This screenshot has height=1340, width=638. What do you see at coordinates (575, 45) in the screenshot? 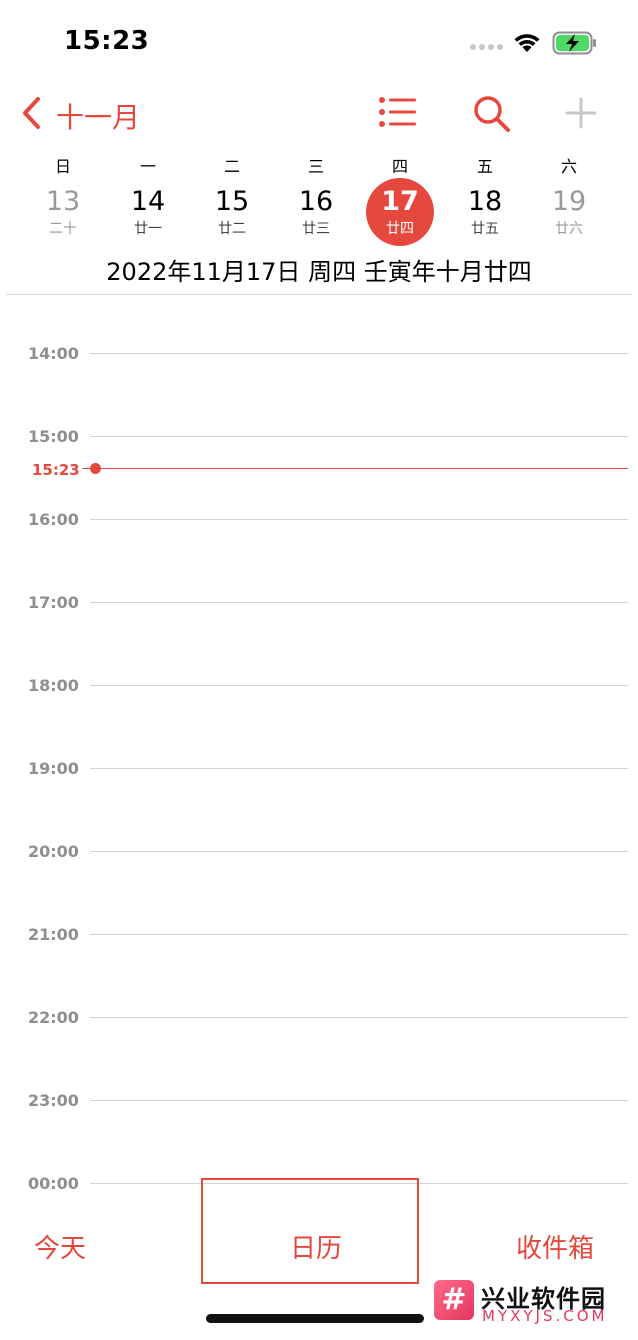
I see `battery-charging-icon` at bounding box center [575, 45].